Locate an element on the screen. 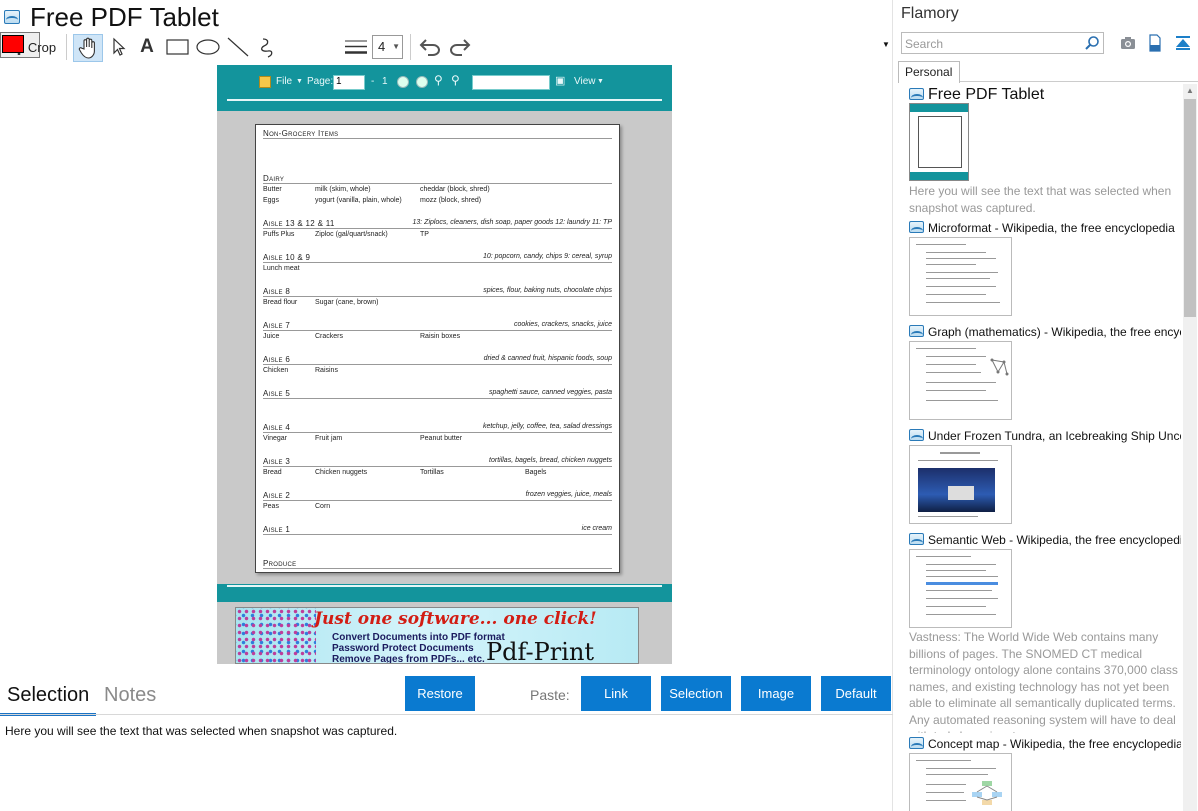  search-icon: ▣ is located at coordinates (560, 80).